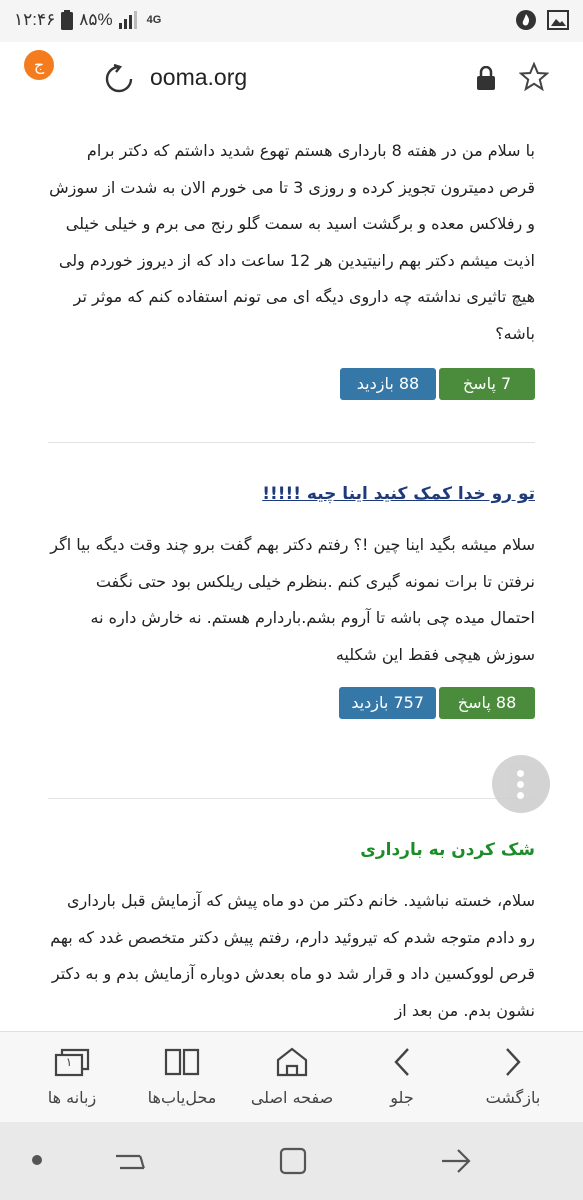  What do you see at coordinates (292, 1062) in the screenshot?
I see `home-icon` at bounding box center [292, 1062].